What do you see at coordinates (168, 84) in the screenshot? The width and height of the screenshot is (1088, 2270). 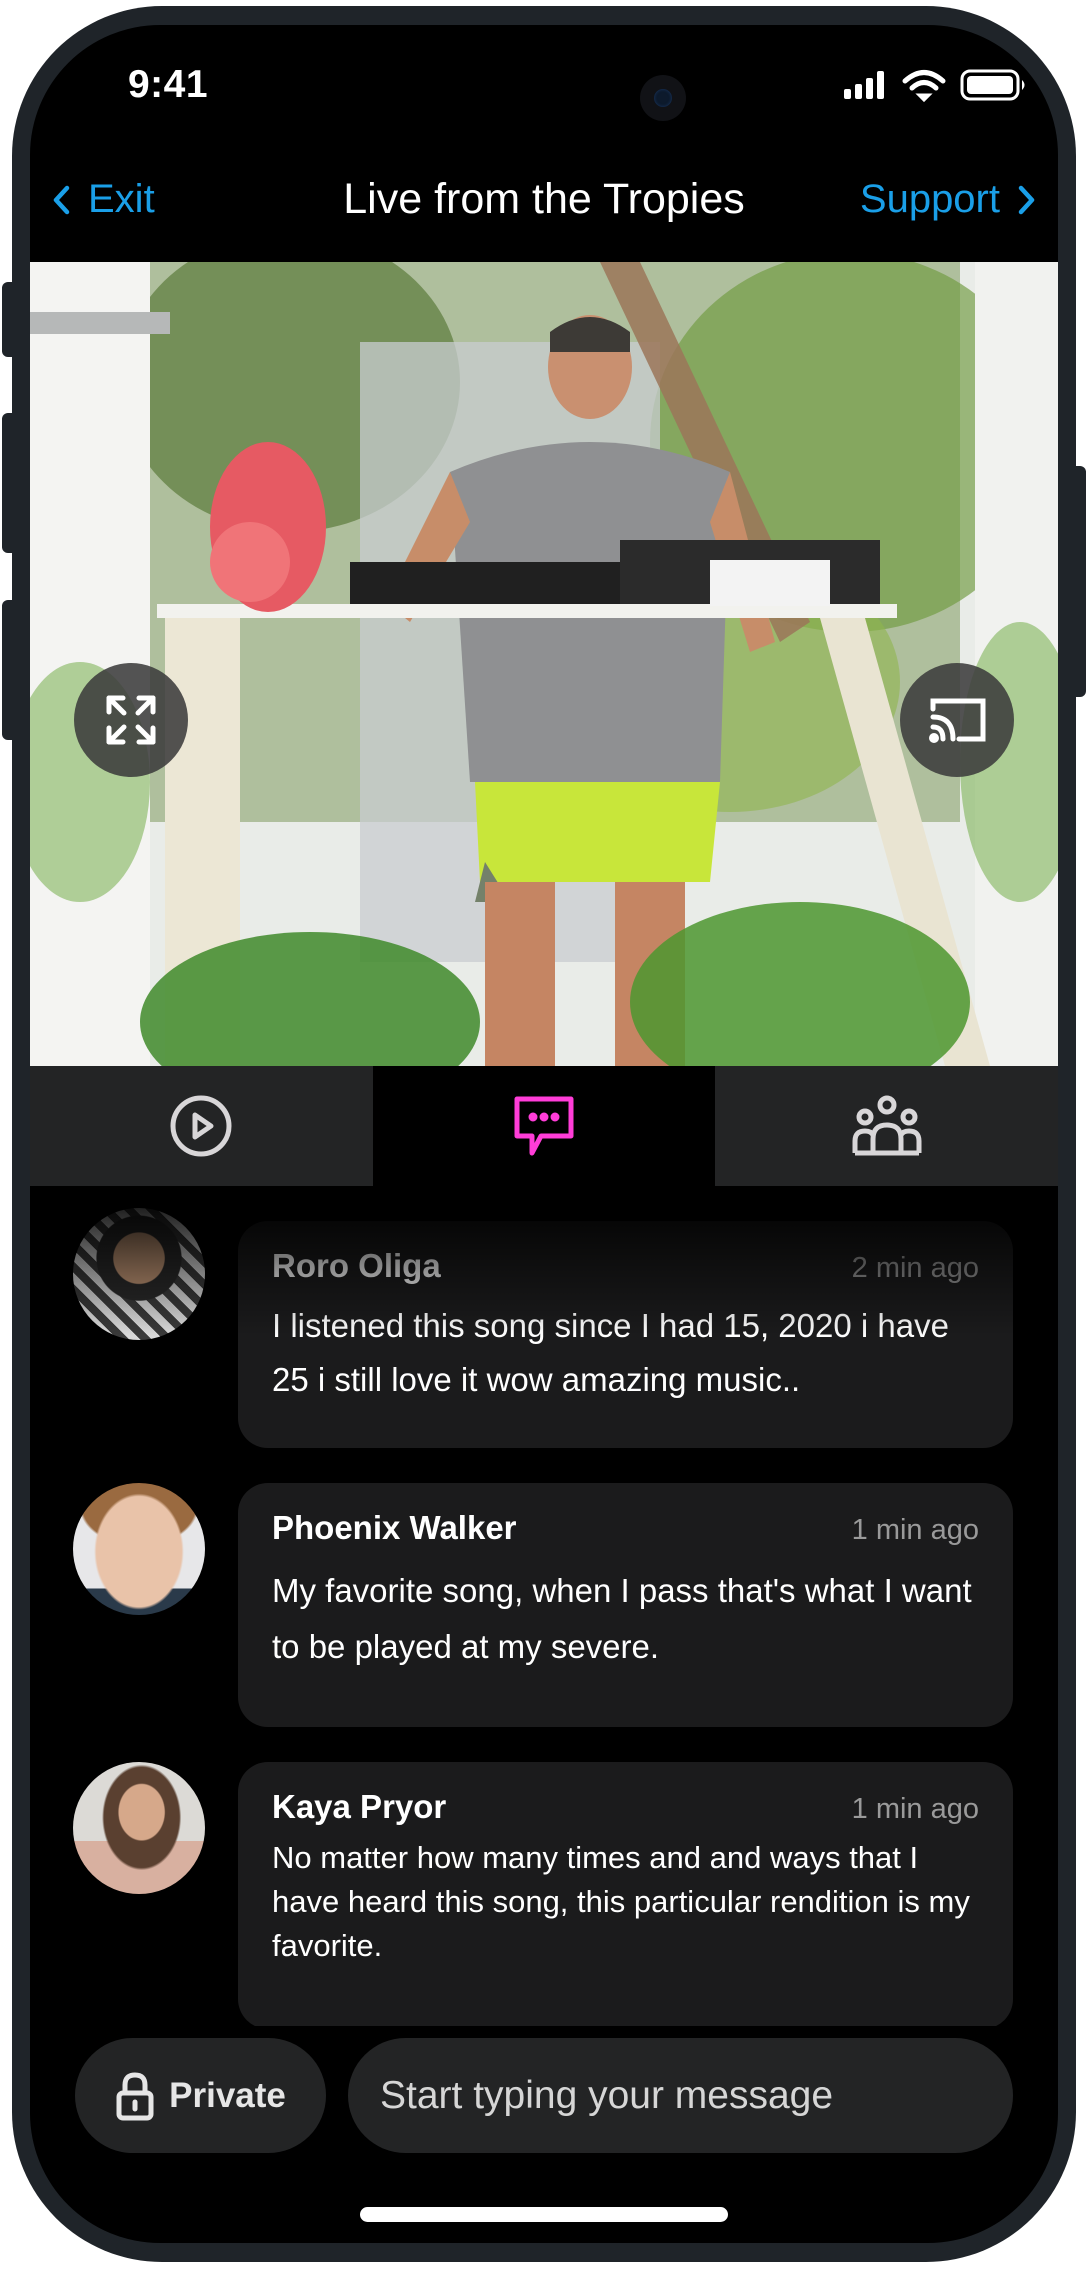 I see `status-time: 9:41` at bounding box center [168, 84].